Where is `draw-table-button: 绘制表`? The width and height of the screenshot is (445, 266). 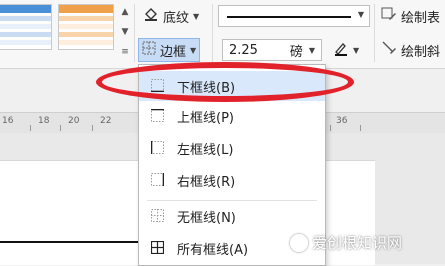
draw-table-button: 绘制表 is located at coordinates (410, 16).